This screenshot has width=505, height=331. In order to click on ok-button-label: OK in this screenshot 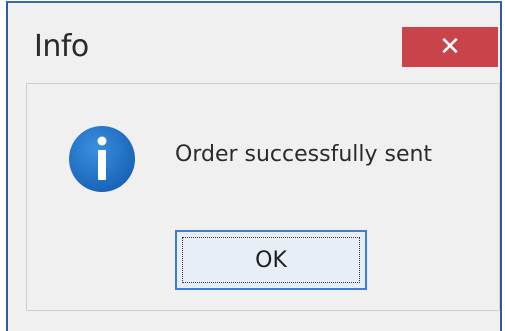, I will do `click(271, 260)`.